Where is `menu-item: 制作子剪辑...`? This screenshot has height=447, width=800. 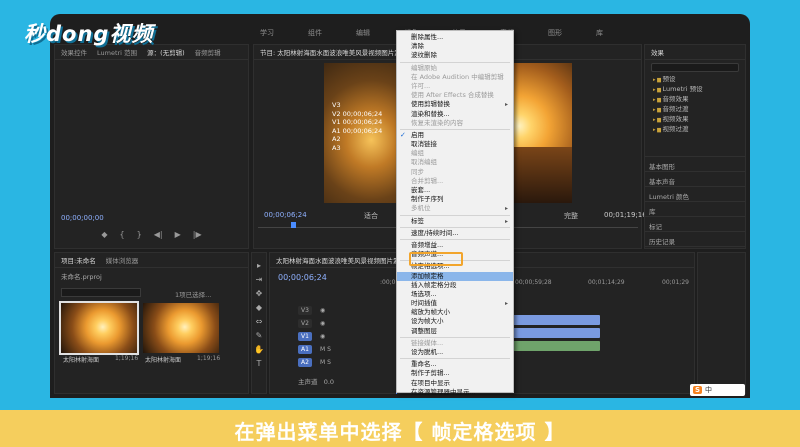
menu-item: 制作子剪辑... is located at coordinates (455, 373).